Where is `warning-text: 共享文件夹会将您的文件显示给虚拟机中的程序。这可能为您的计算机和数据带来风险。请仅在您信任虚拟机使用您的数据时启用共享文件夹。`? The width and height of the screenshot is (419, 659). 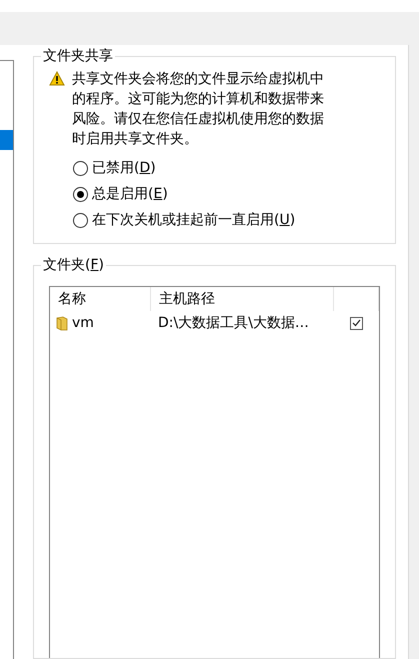 warning-text: 共享文件夹会将您的文件显示给虚拟机中的程序。这可能为您的计算机和数据带来风险。请仅在您信任虚拟机使用您的数据时启用共享文件夹。 is located at coordinates (198, 109).